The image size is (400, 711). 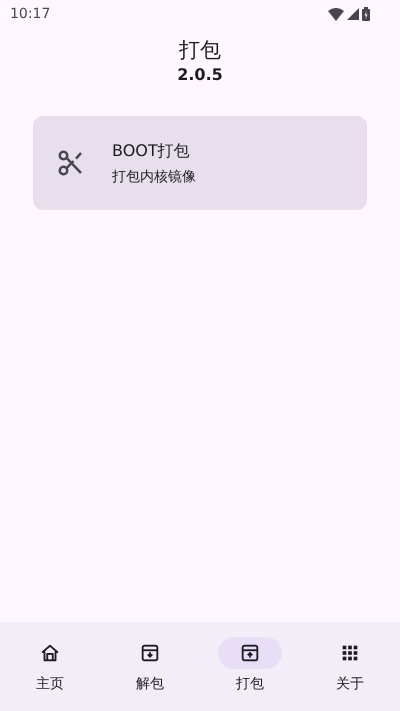 What do you see at coordinates (150, 666) in the screenshot?
I see `nav-item: 解包` at bounding box center [150, 666].